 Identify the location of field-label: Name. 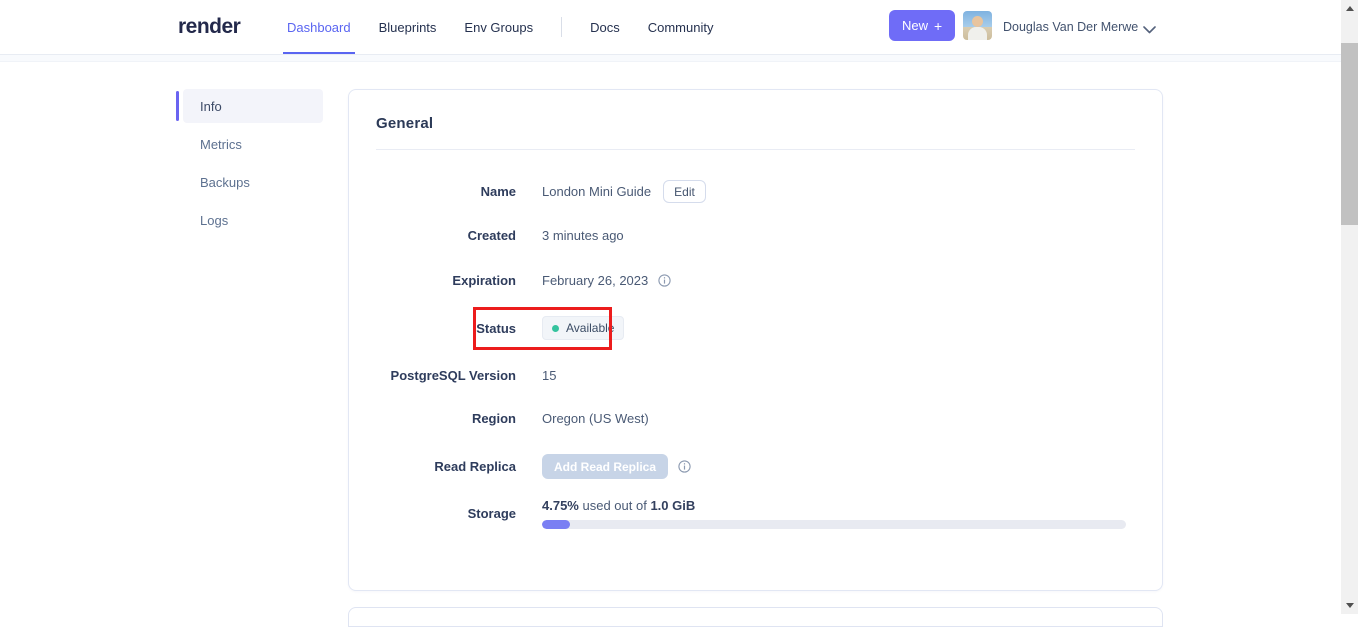
(498, 191).